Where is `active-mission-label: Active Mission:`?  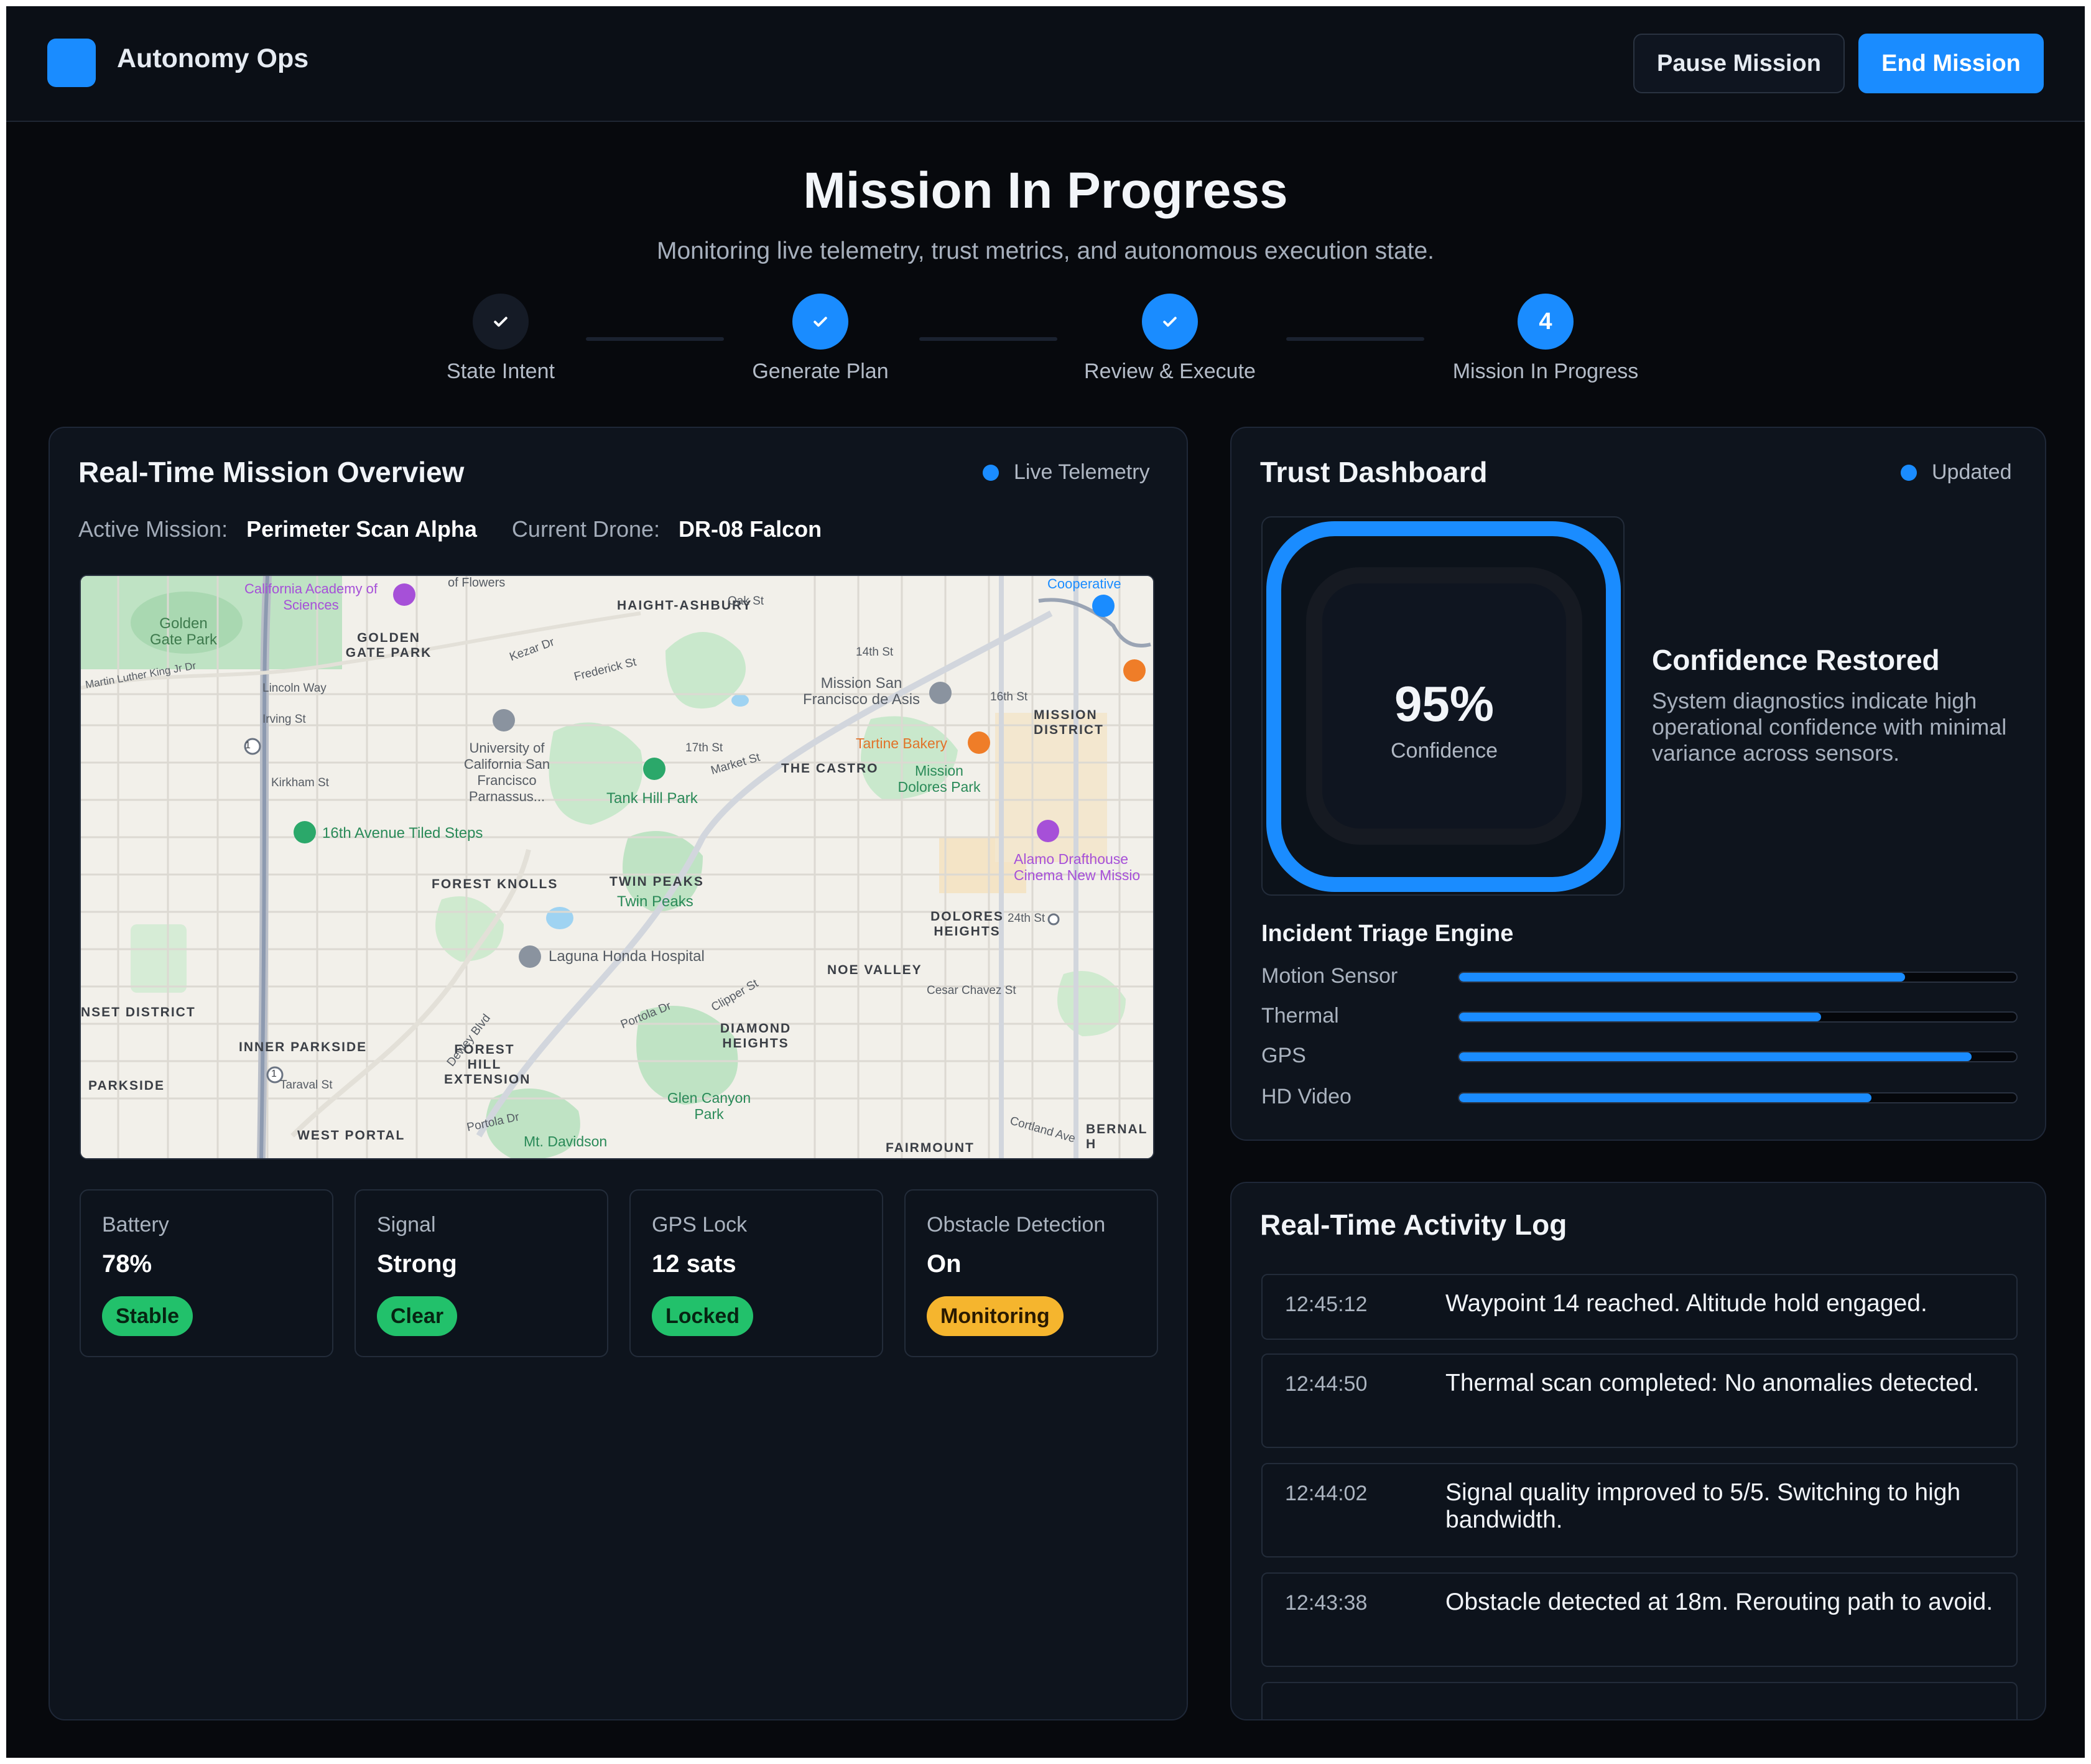
active-mission-label: Active Mission: is located at coordinates (153, 529).